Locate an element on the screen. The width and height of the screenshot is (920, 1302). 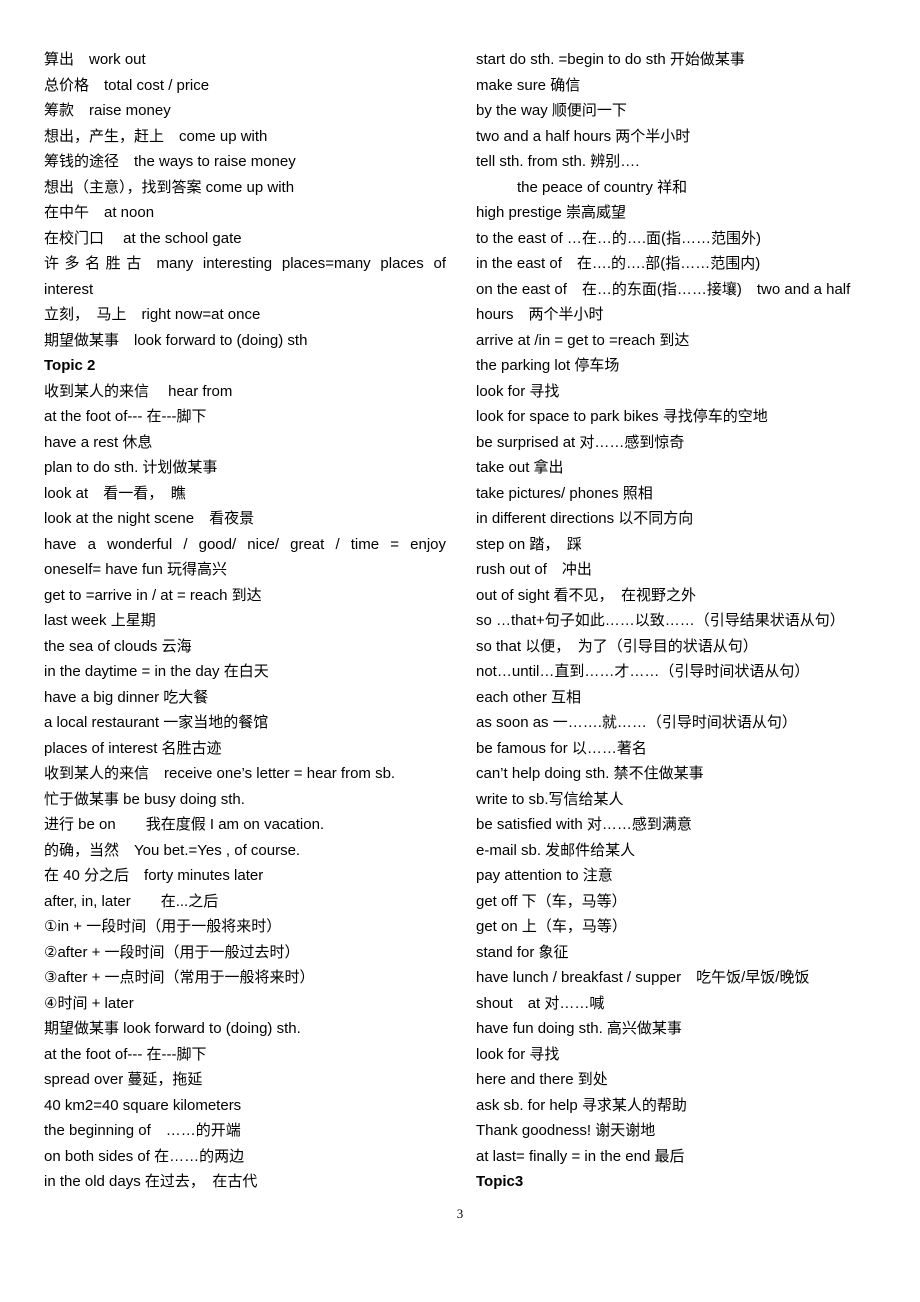
vocab-line: start do sth. =begin to do sth 开始做某事 is located at coordinates (610, 59).